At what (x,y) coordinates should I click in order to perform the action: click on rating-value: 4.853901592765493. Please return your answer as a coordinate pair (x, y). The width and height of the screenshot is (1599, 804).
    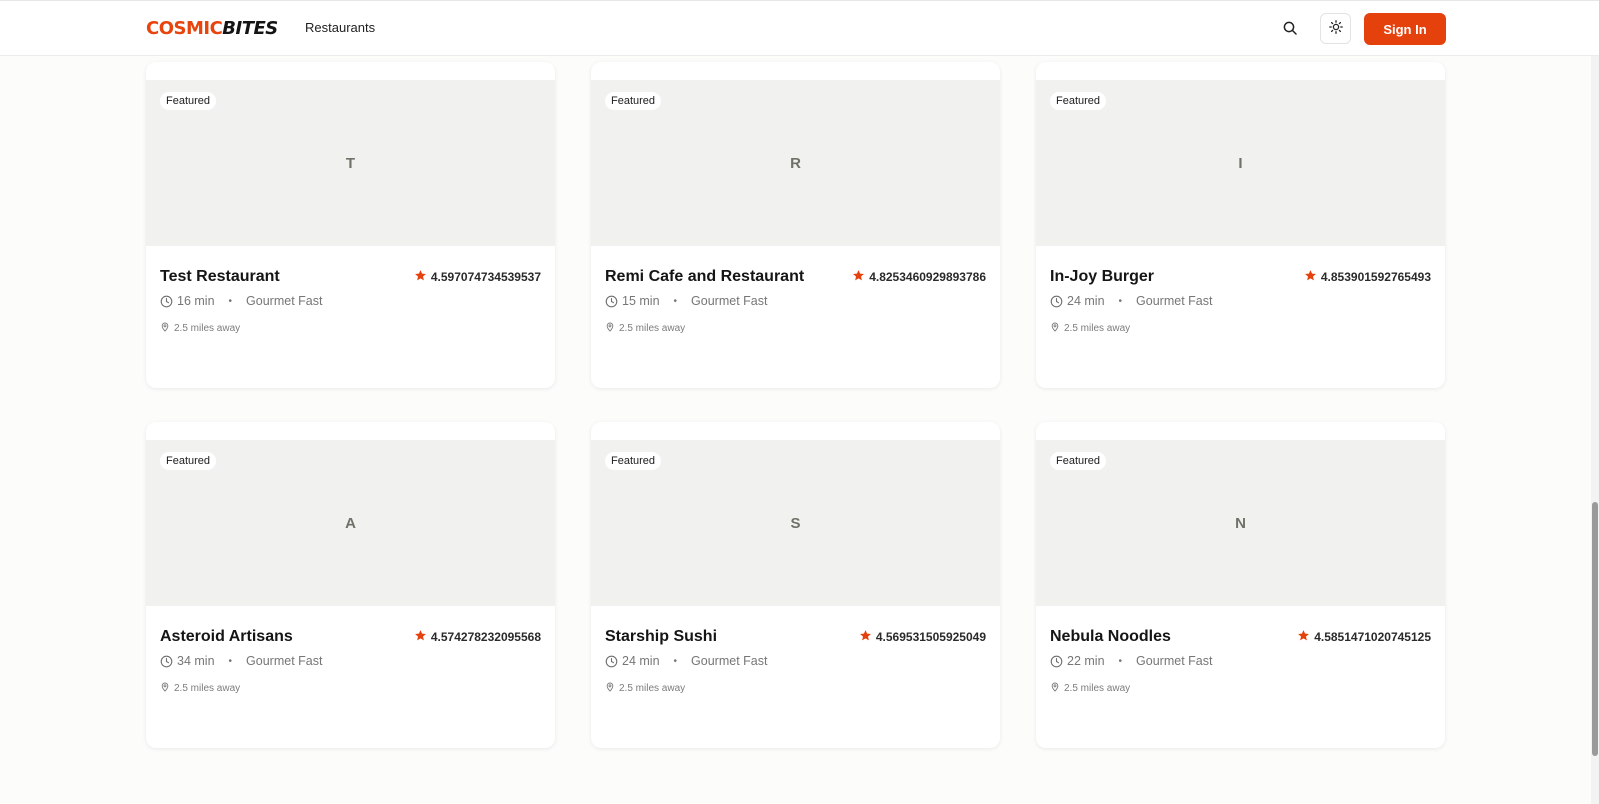
    Looking at the image, I should click on (1375, 277).